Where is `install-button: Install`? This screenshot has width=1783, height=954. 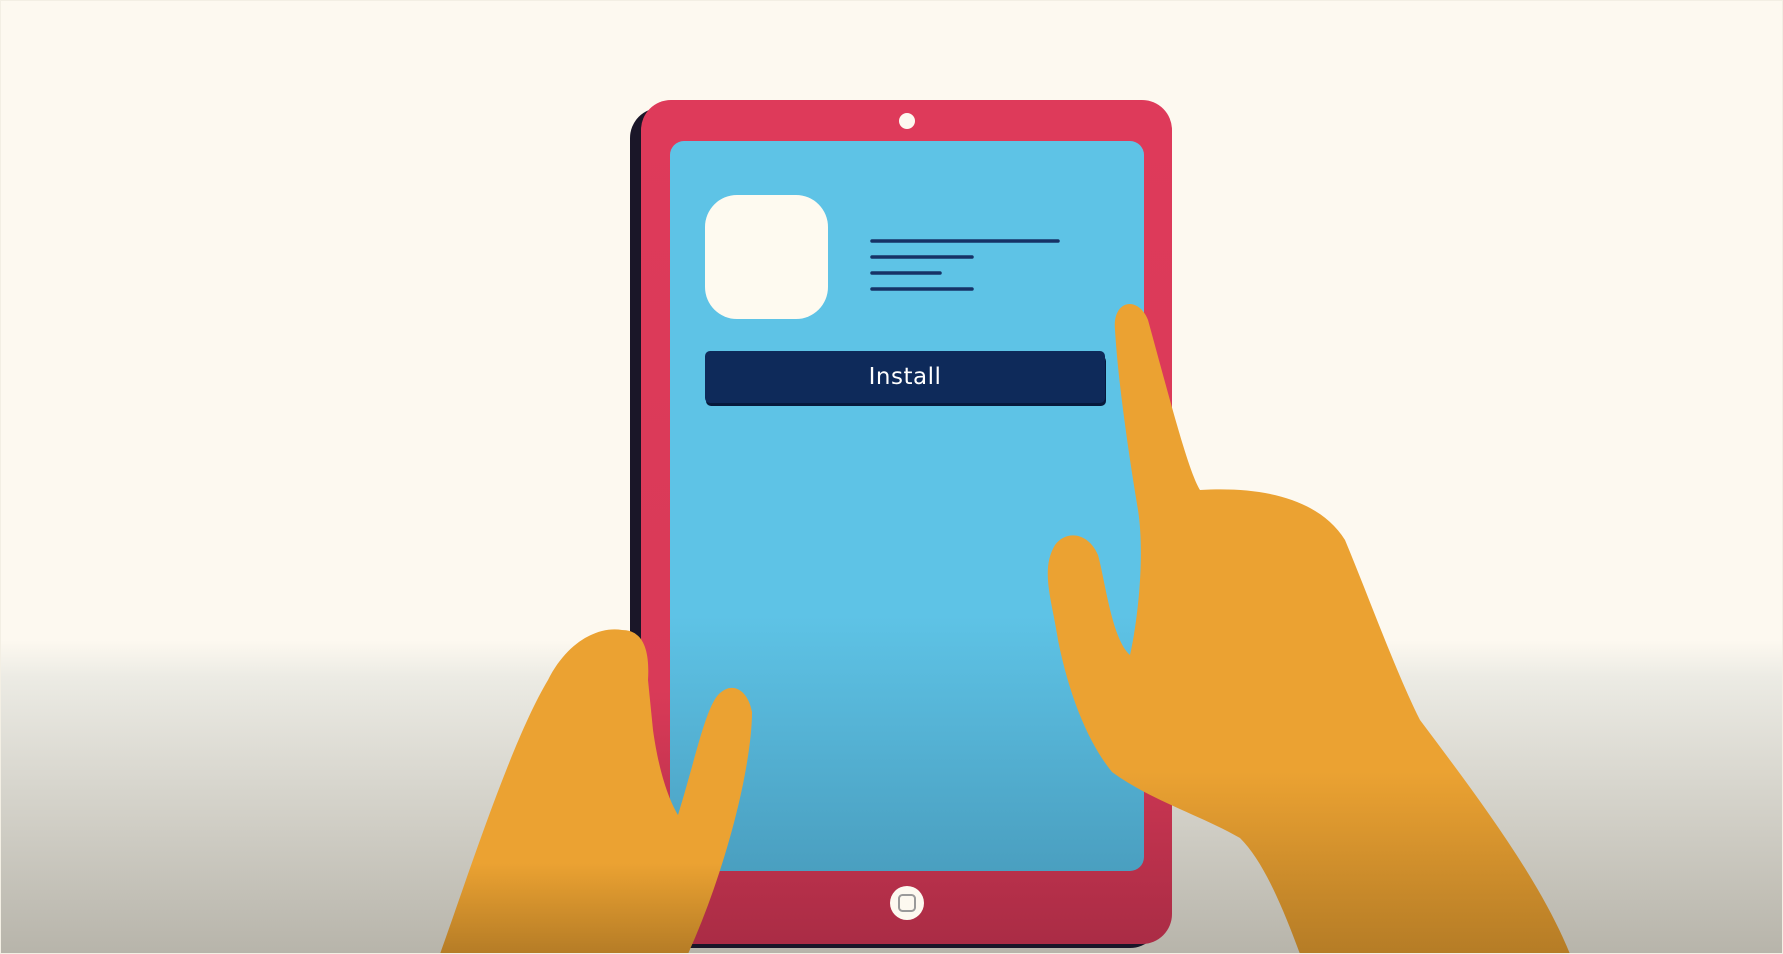 install-button: Install is located at coordinates (905, 377).